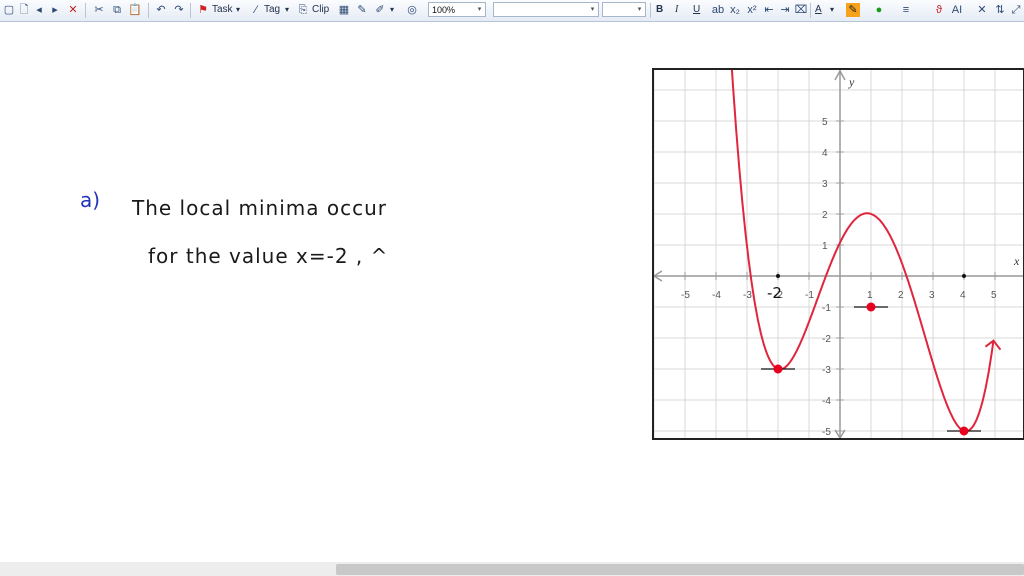  What do you see at coordinates (303, 10) in the screenshot?
I see `clip-icon: ⎘` at bounding box center [303, 10].